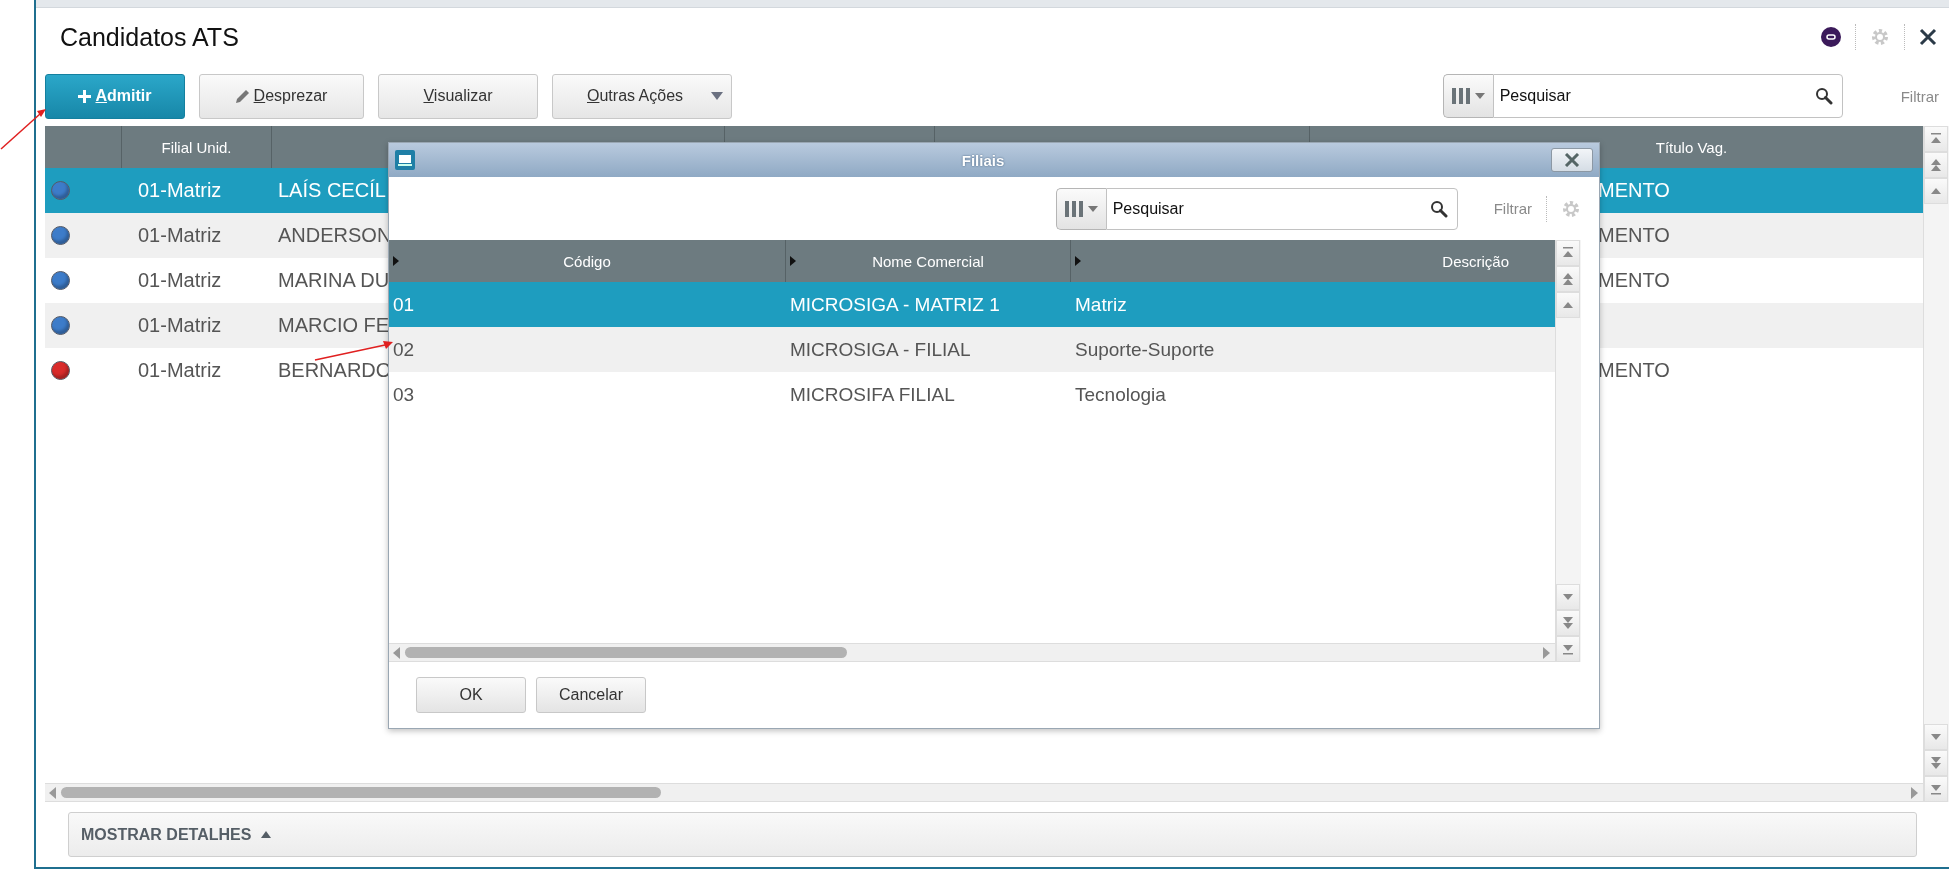  Describe the element at coordinates (1831, 37) in the screenshot. I see `app-logo-icon` at that location.